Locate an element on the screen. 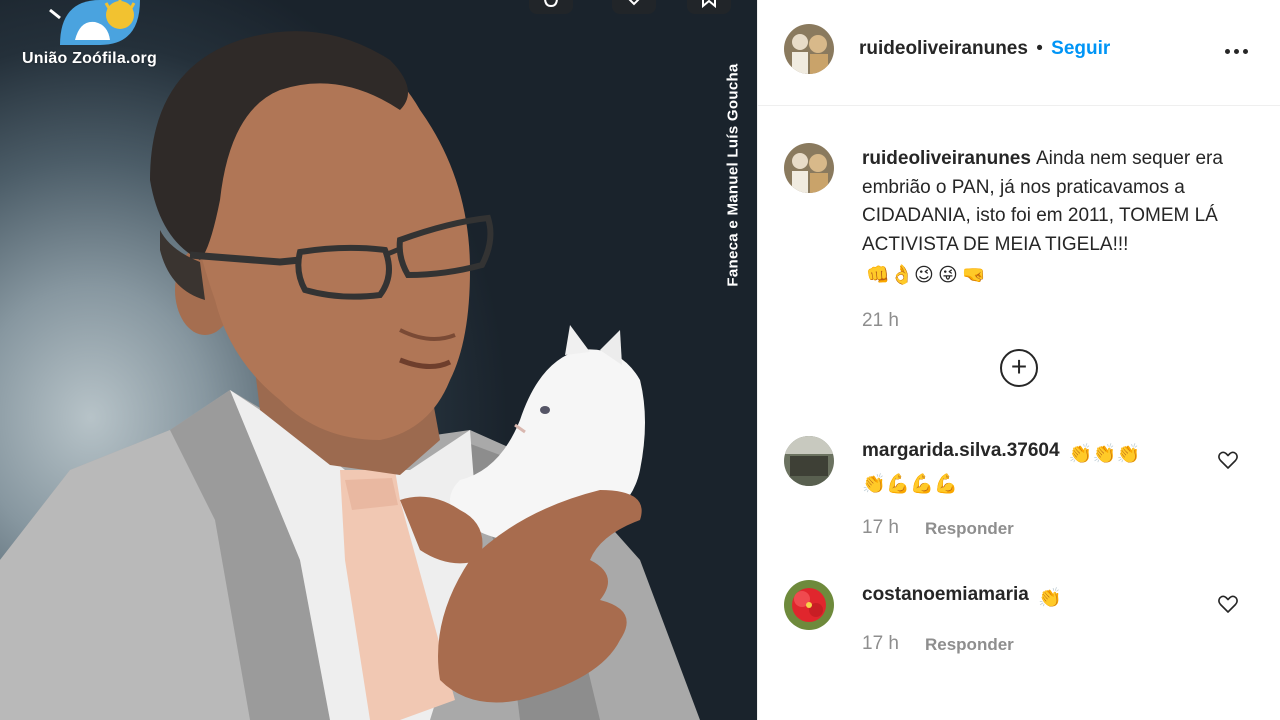  plus-circle-icon: + is located at coordinates (1019, 366).